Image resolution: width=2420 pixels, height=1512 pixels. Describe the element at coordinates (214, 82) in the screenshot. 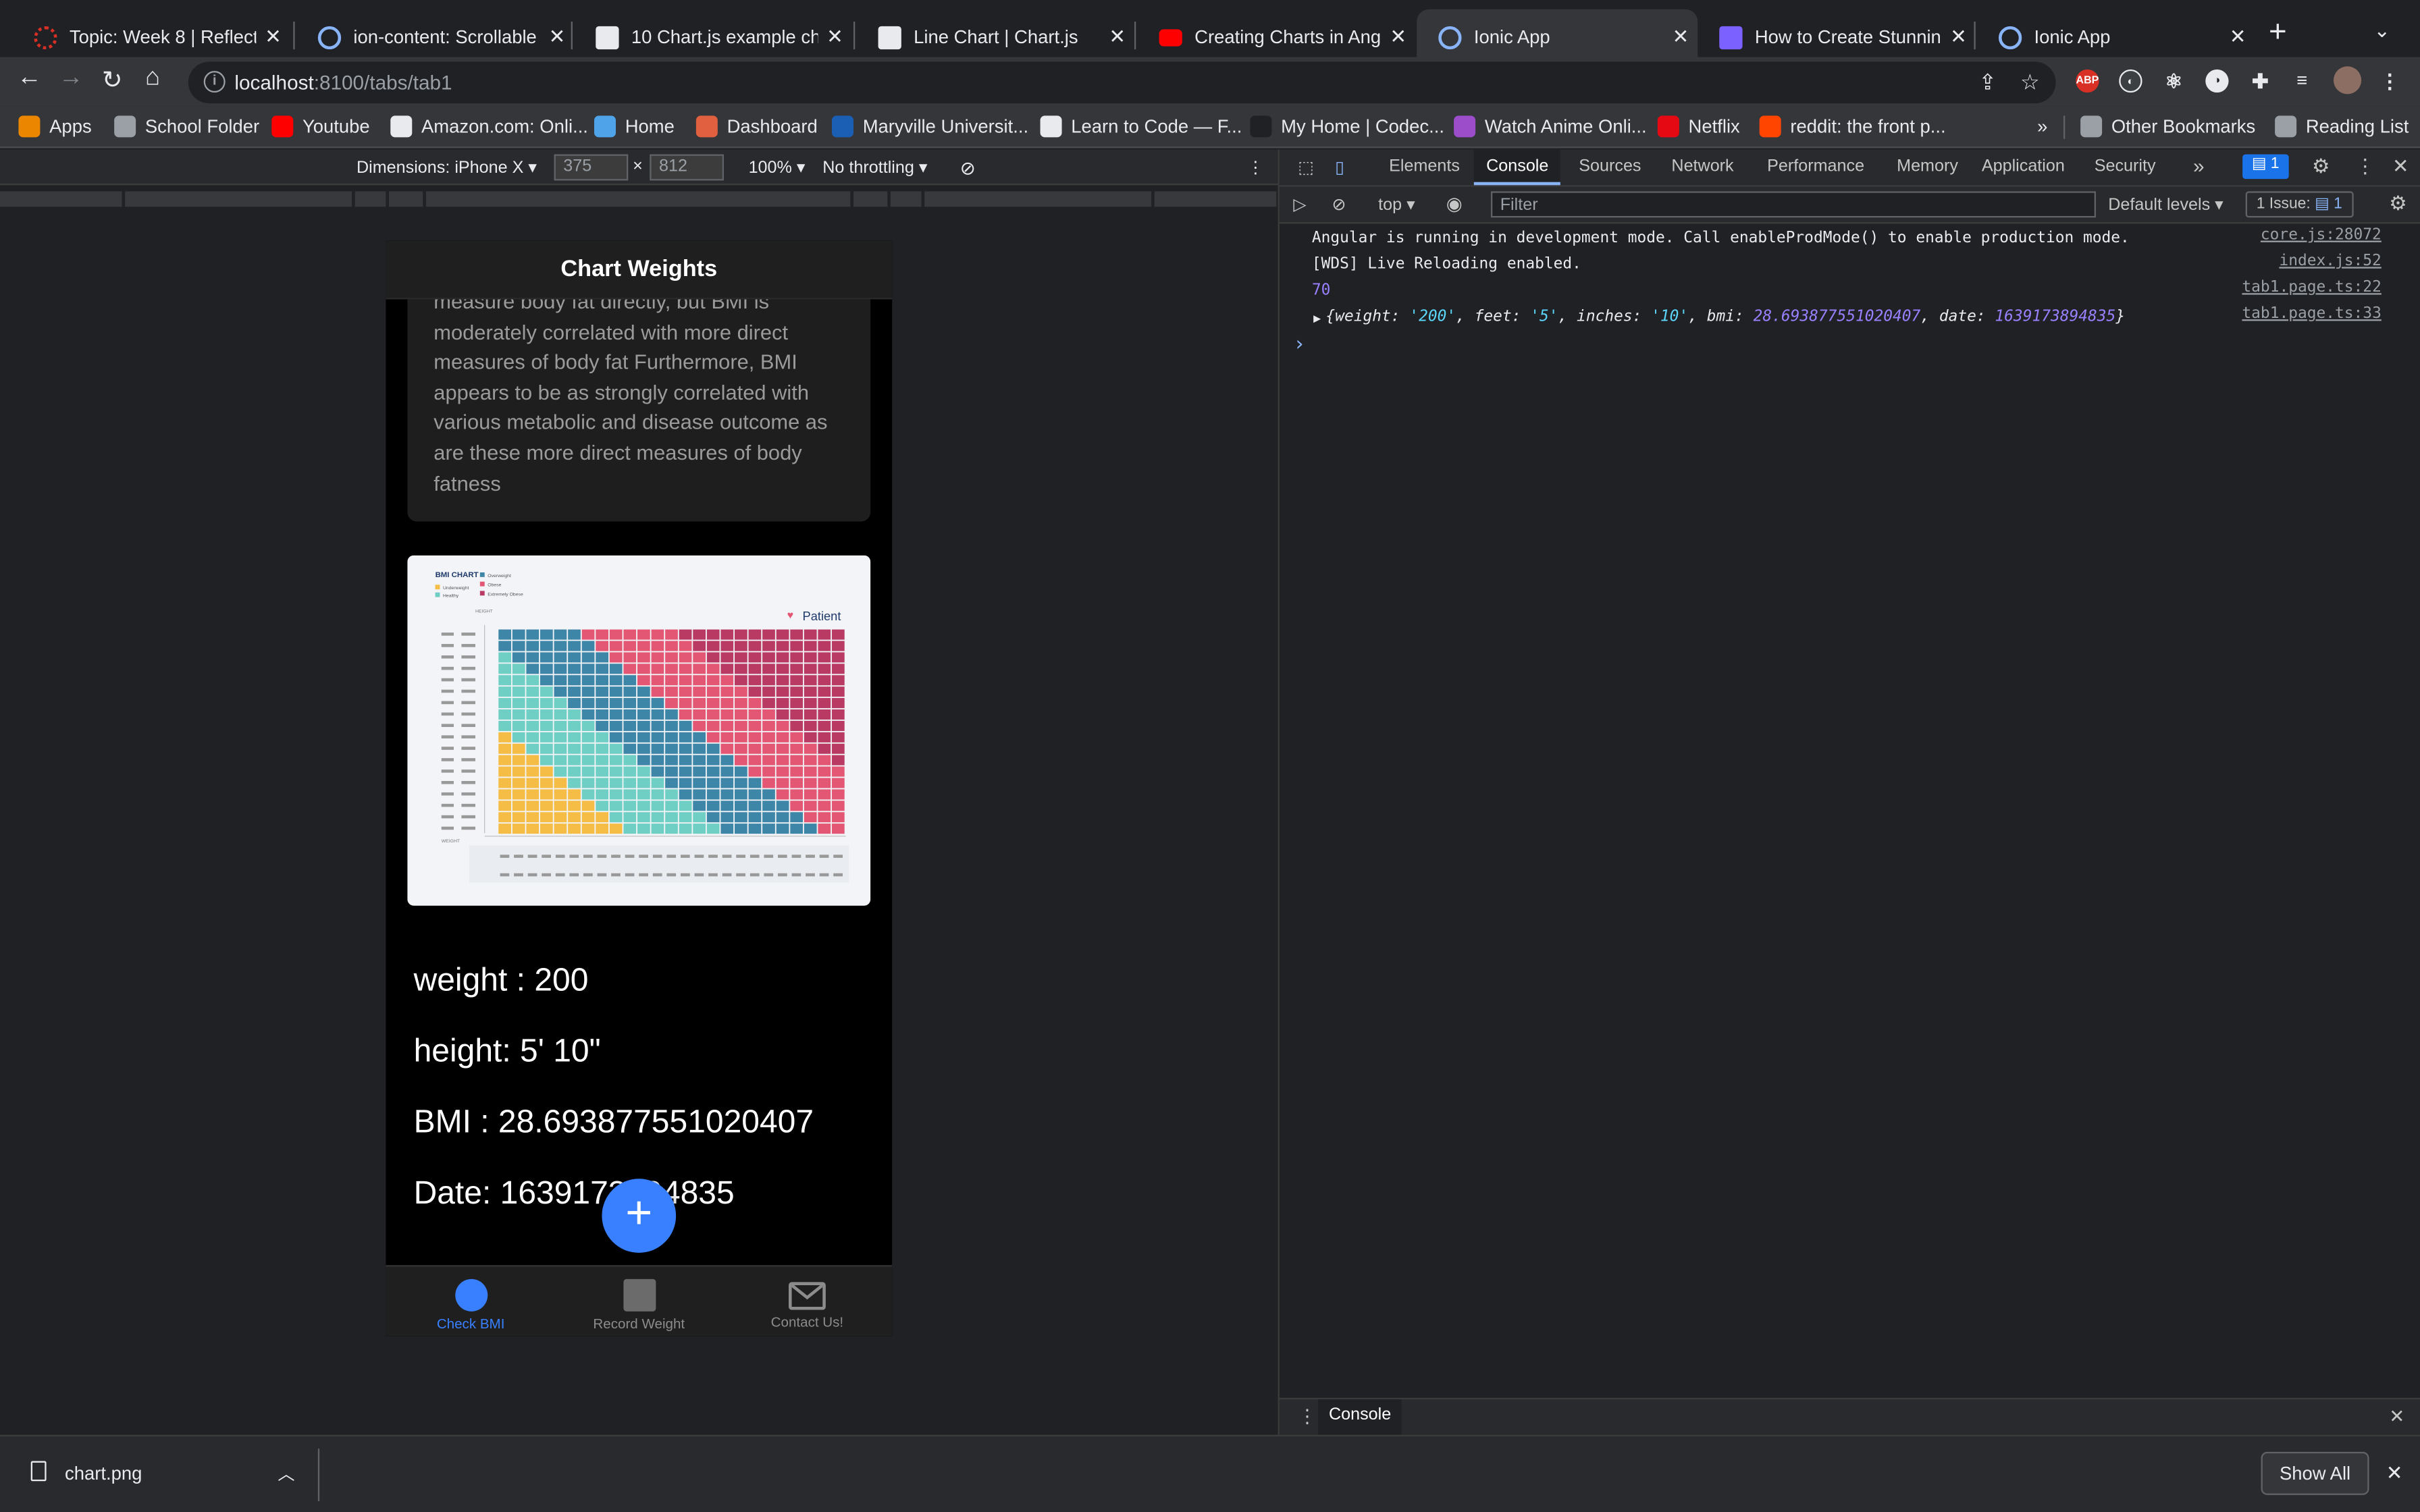

I see `site-info-icon: i` at that location.